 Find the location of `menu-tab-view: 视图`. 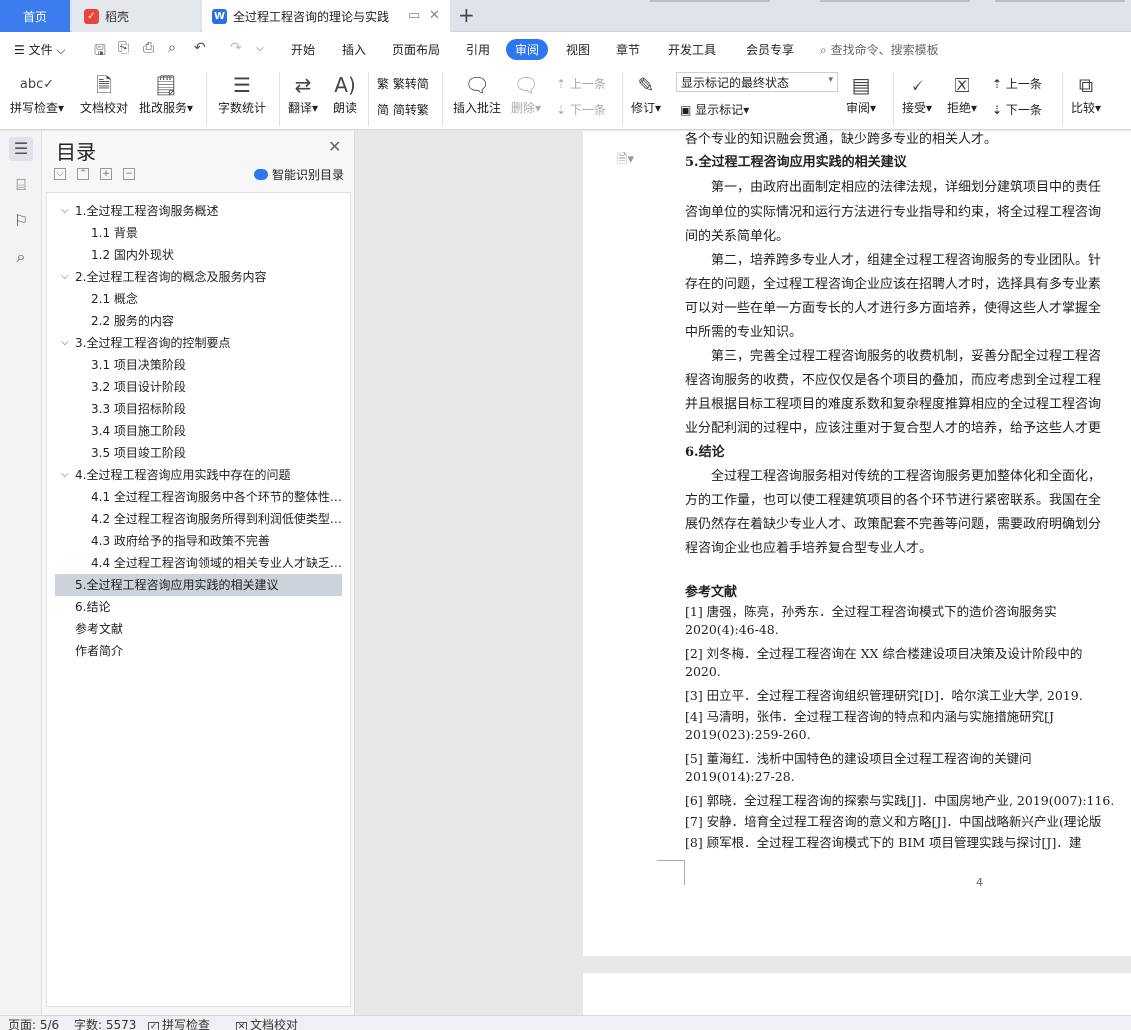

menu-tab-view: 视图 is located at coordinates (578, 49).